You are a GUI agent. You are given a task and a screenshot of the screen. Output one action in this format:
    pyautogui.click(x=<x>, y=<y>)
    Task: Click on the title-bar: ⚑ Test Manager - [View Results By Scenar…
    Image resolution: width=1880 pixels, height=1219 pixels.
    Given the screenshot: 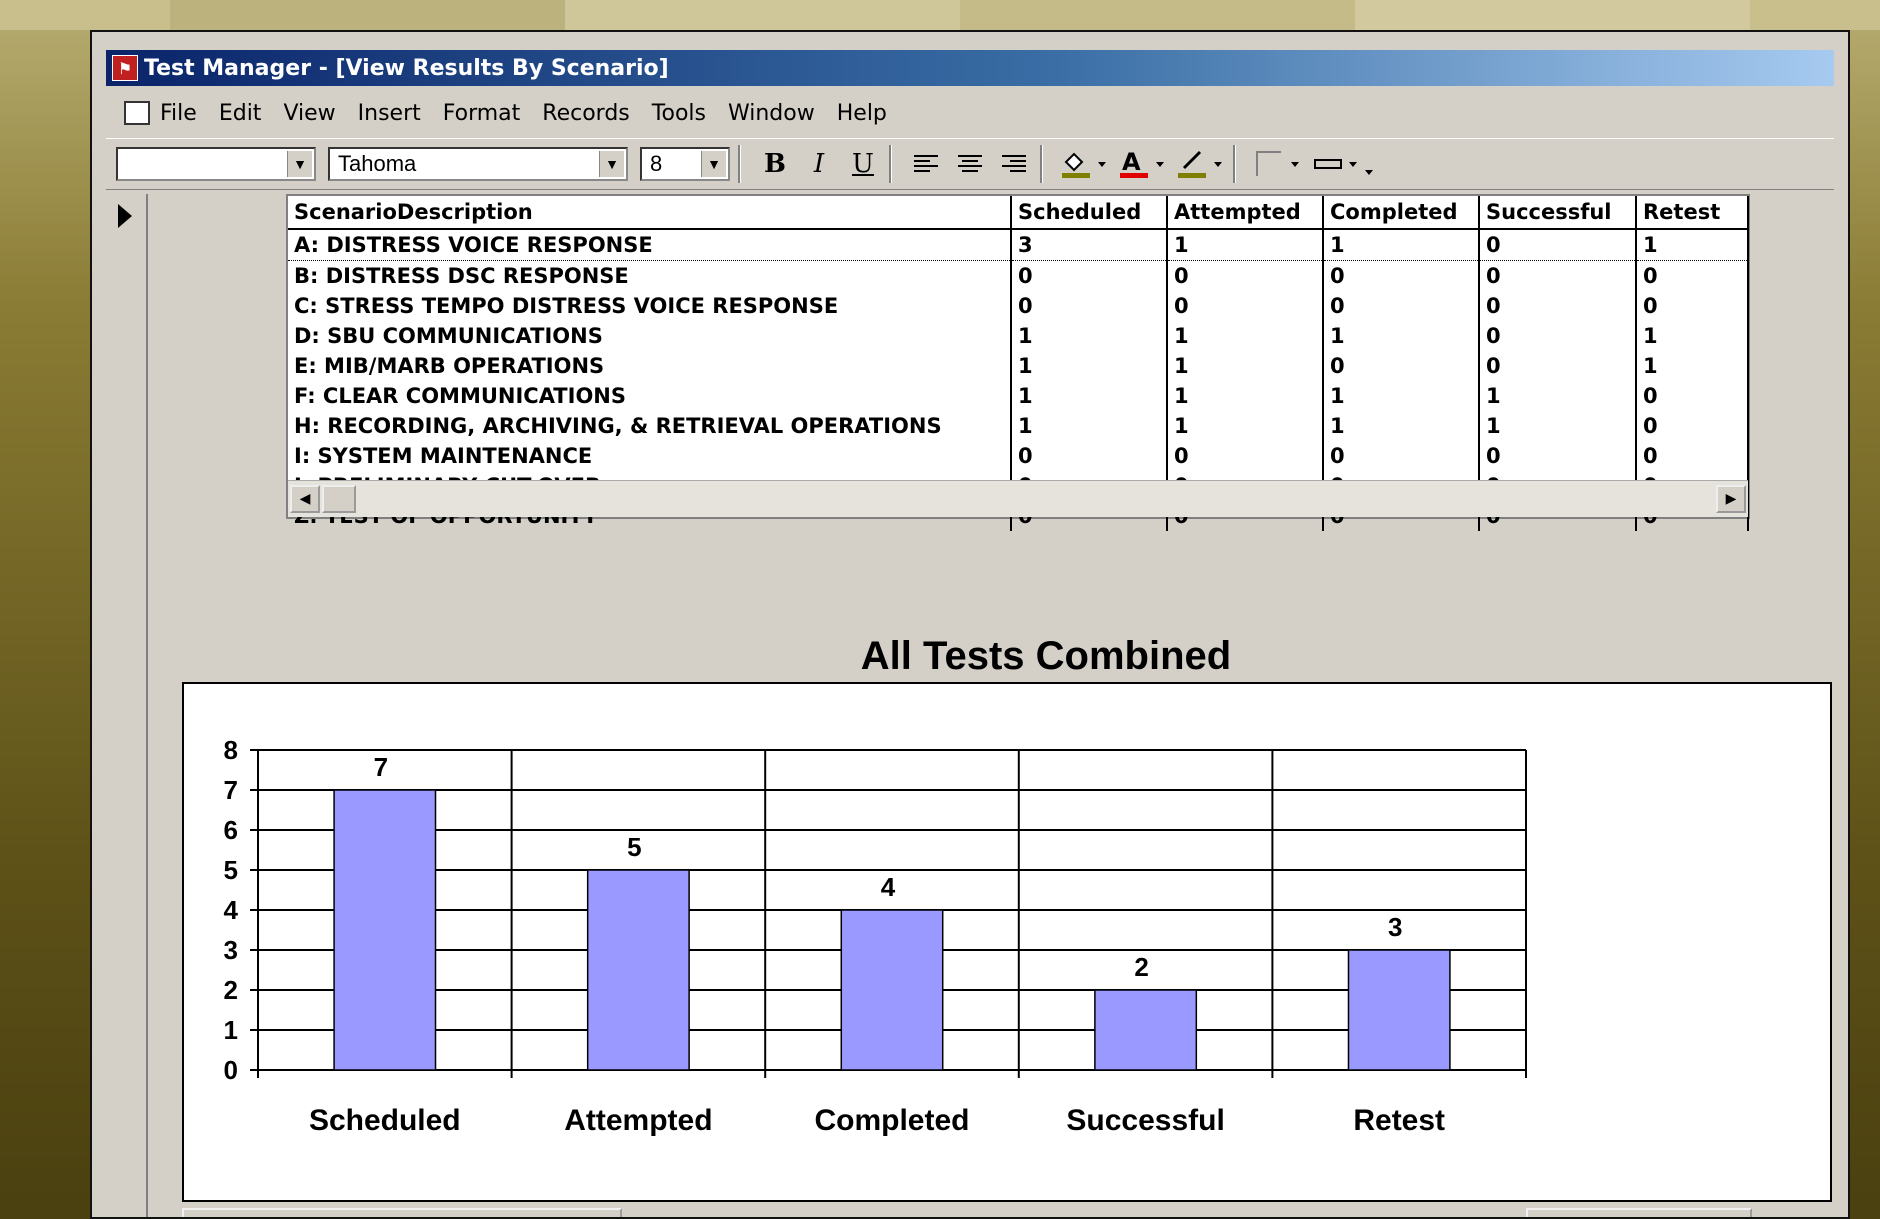 What is the action you would take?
    pyautogui.click(x=970, y=68)
    